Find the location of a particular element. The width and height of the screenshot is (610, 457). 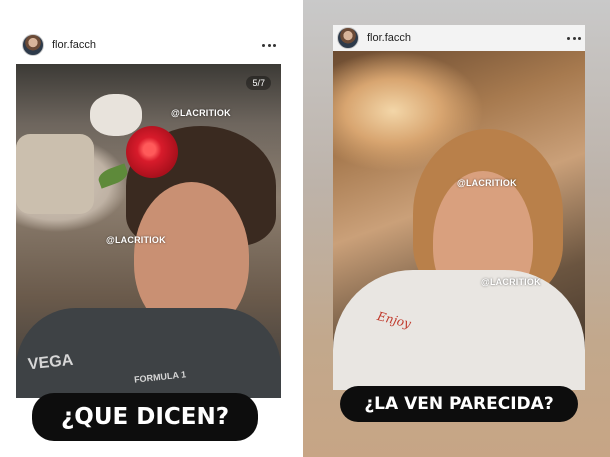

watermark-bottom: @LACRITIOK is located at coordinates (511, 282).